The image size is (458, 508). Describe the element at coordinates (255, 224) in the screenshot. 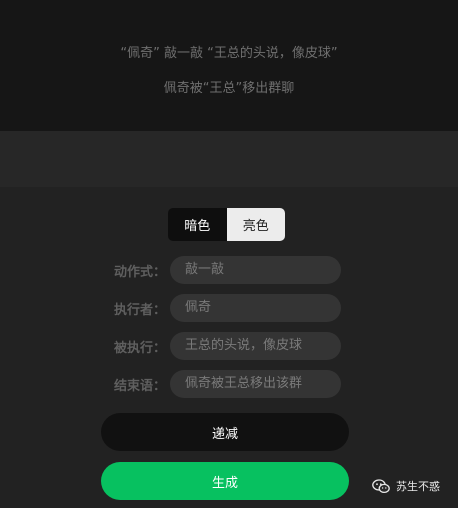

I see `light-theme-button: 亮色` at that location.